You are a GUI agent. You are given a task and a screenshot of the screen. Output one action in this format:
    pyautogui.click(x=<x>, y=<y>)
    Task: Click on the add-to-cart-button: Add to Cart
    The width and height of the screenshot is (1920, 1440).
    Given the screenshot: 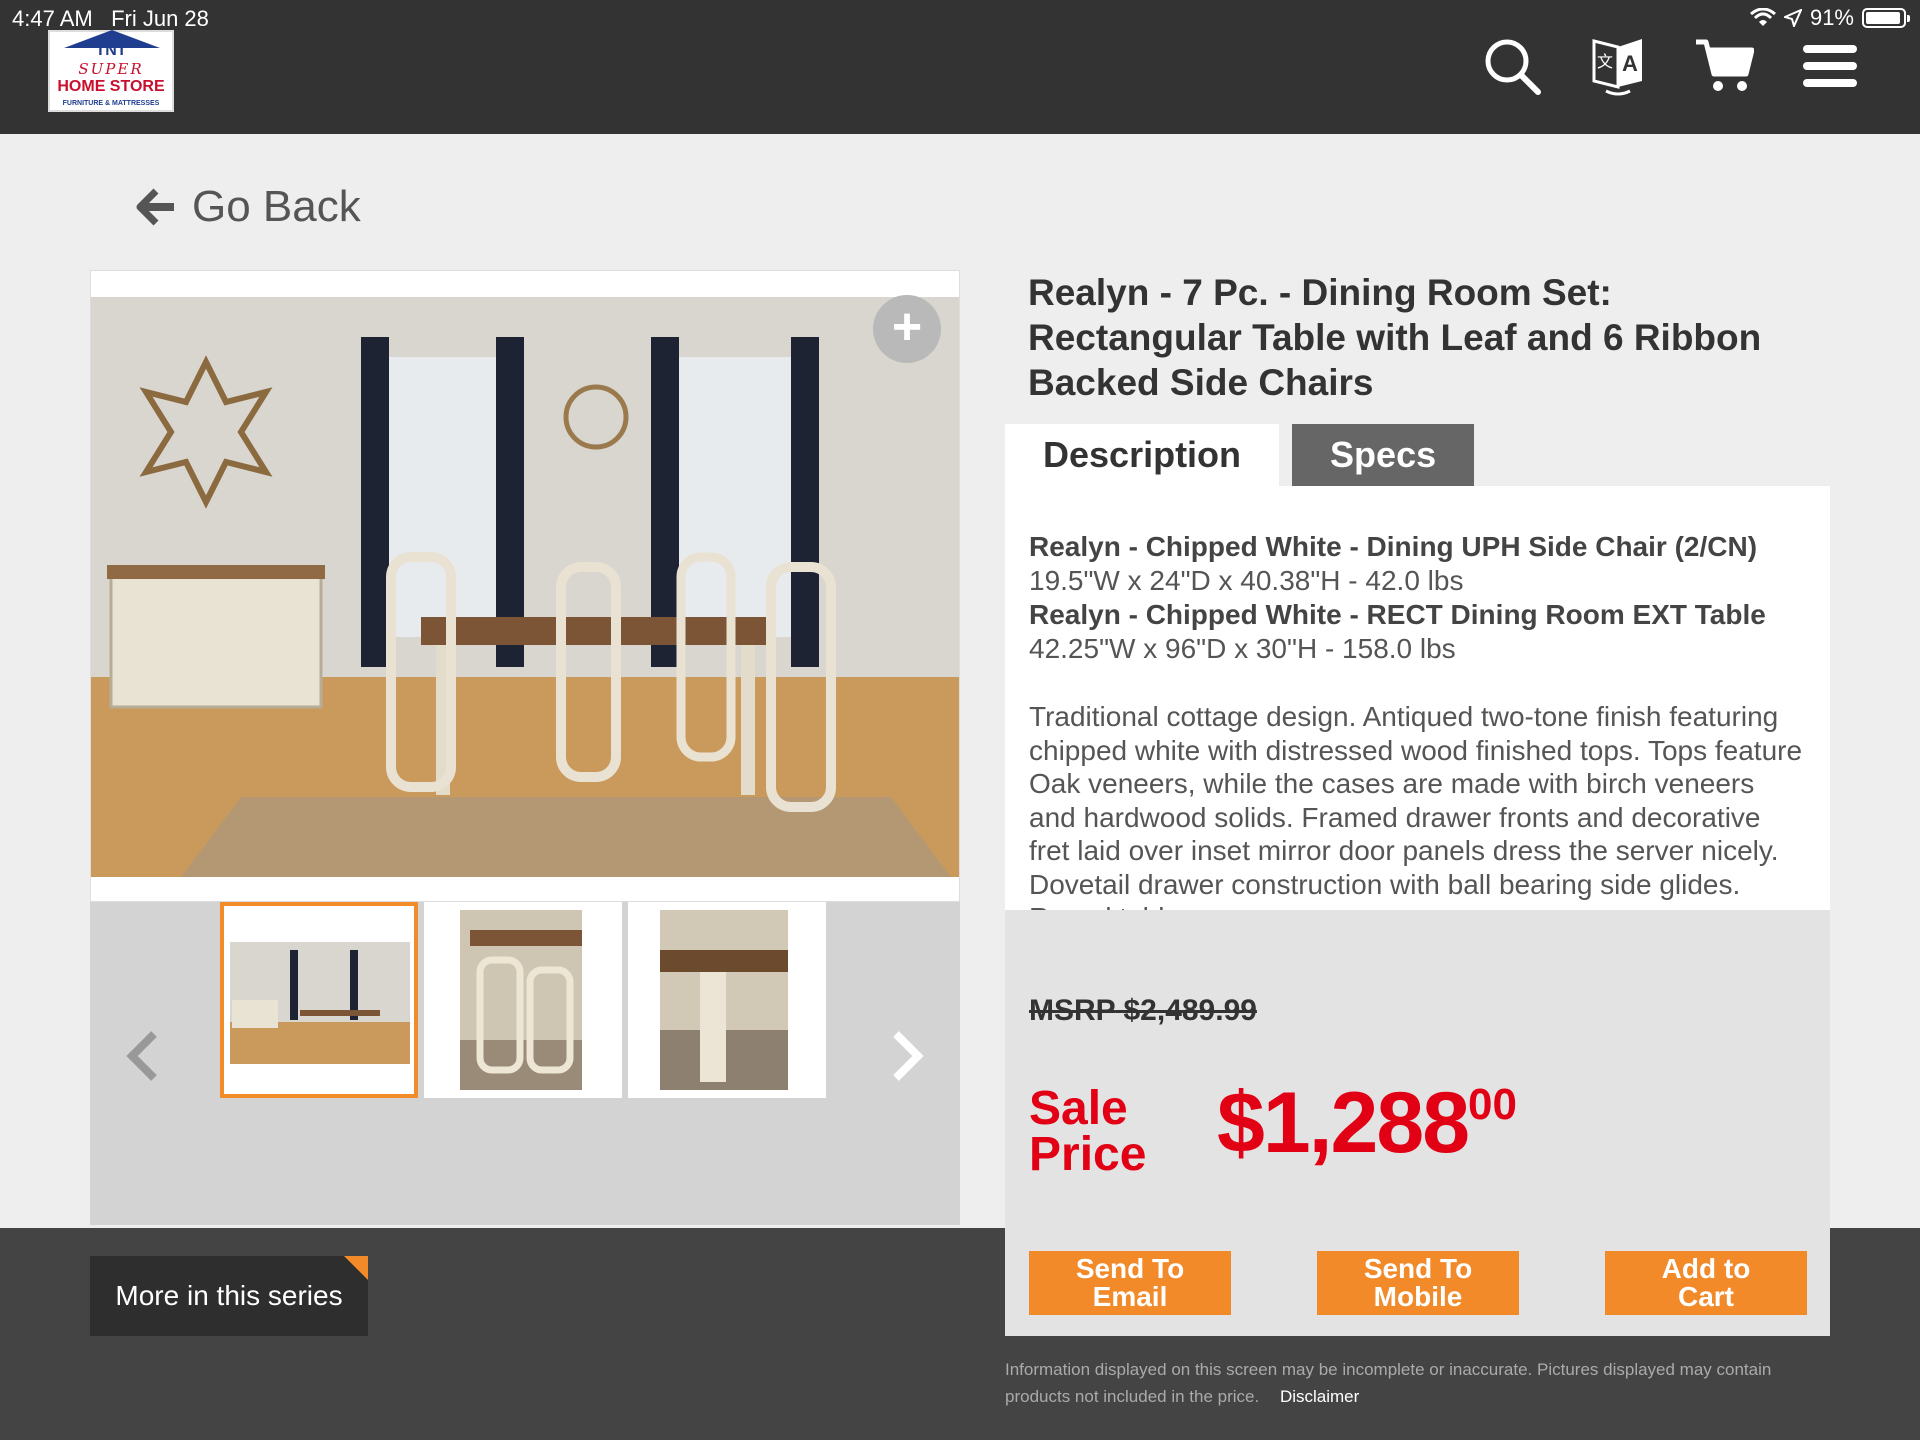 What is the action you would take?
    pyautogui.click(x=1706, y=1283)
    